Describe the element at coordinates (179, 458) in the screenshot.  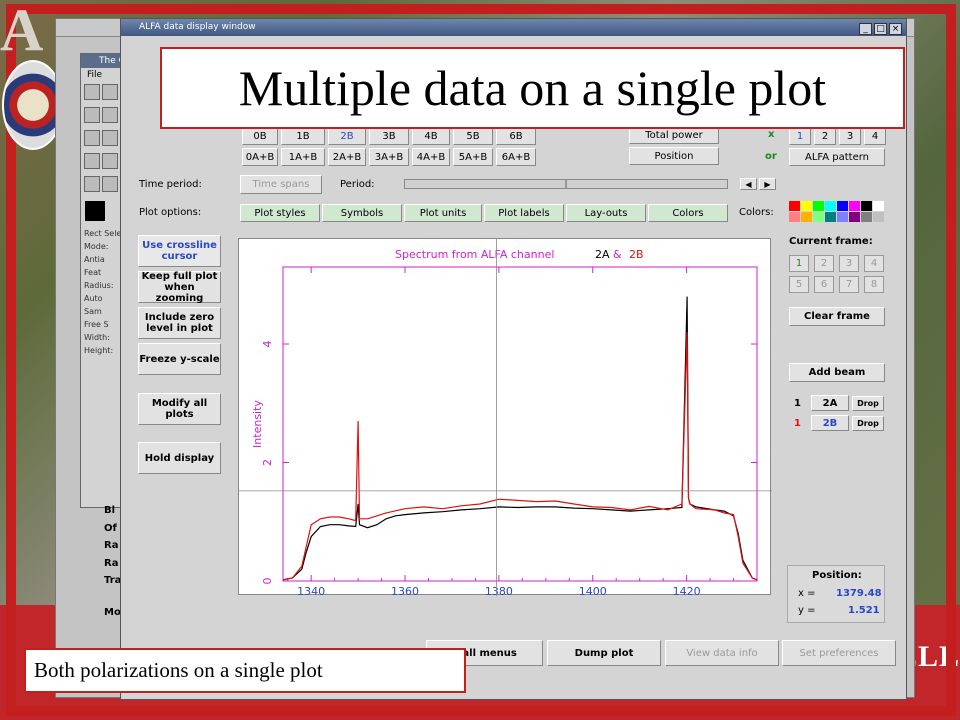
I see `hold-display-button: Hold display` at that location.